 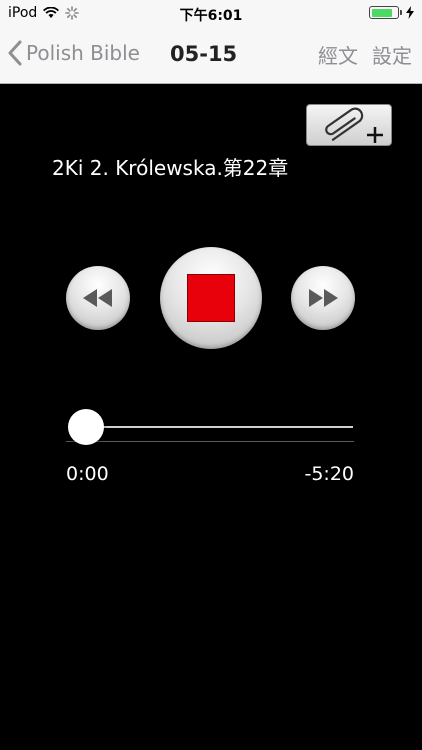 What do you see at coordinates (204, 54) in the screenshot?
I see `page-title: 05-15` at bounding box center [204, 54].